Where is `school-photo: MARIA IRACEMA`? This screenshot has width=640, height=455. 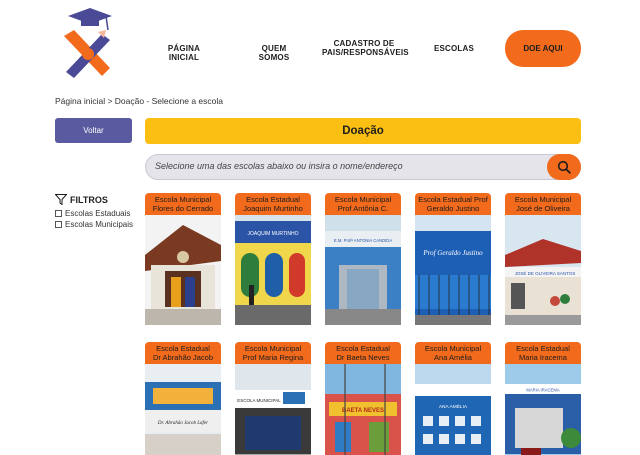 school-photo: MARIA IRACEMA is located at coordinates (543, 409).